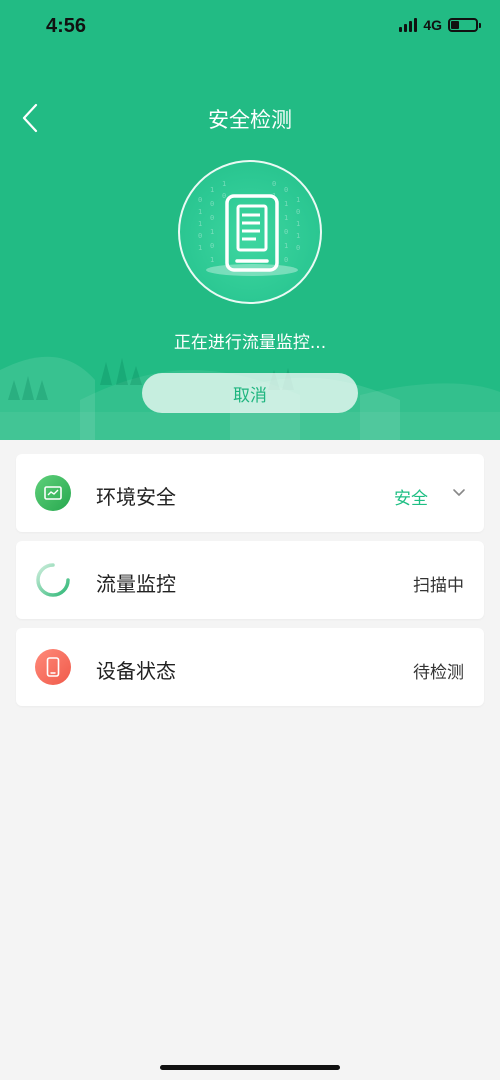  What do you see at coordinates (411, 499) in the screenshot?
I see `check-status: 安全` at bounding box center [411, 499].